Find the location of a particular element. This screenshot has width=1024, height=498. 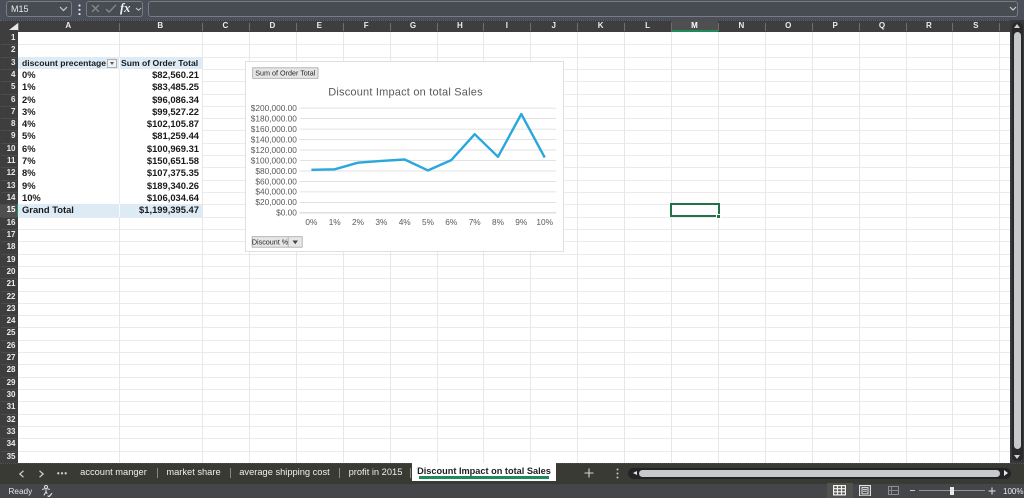

svg-text: 2% is located at coordinates (358, 222).